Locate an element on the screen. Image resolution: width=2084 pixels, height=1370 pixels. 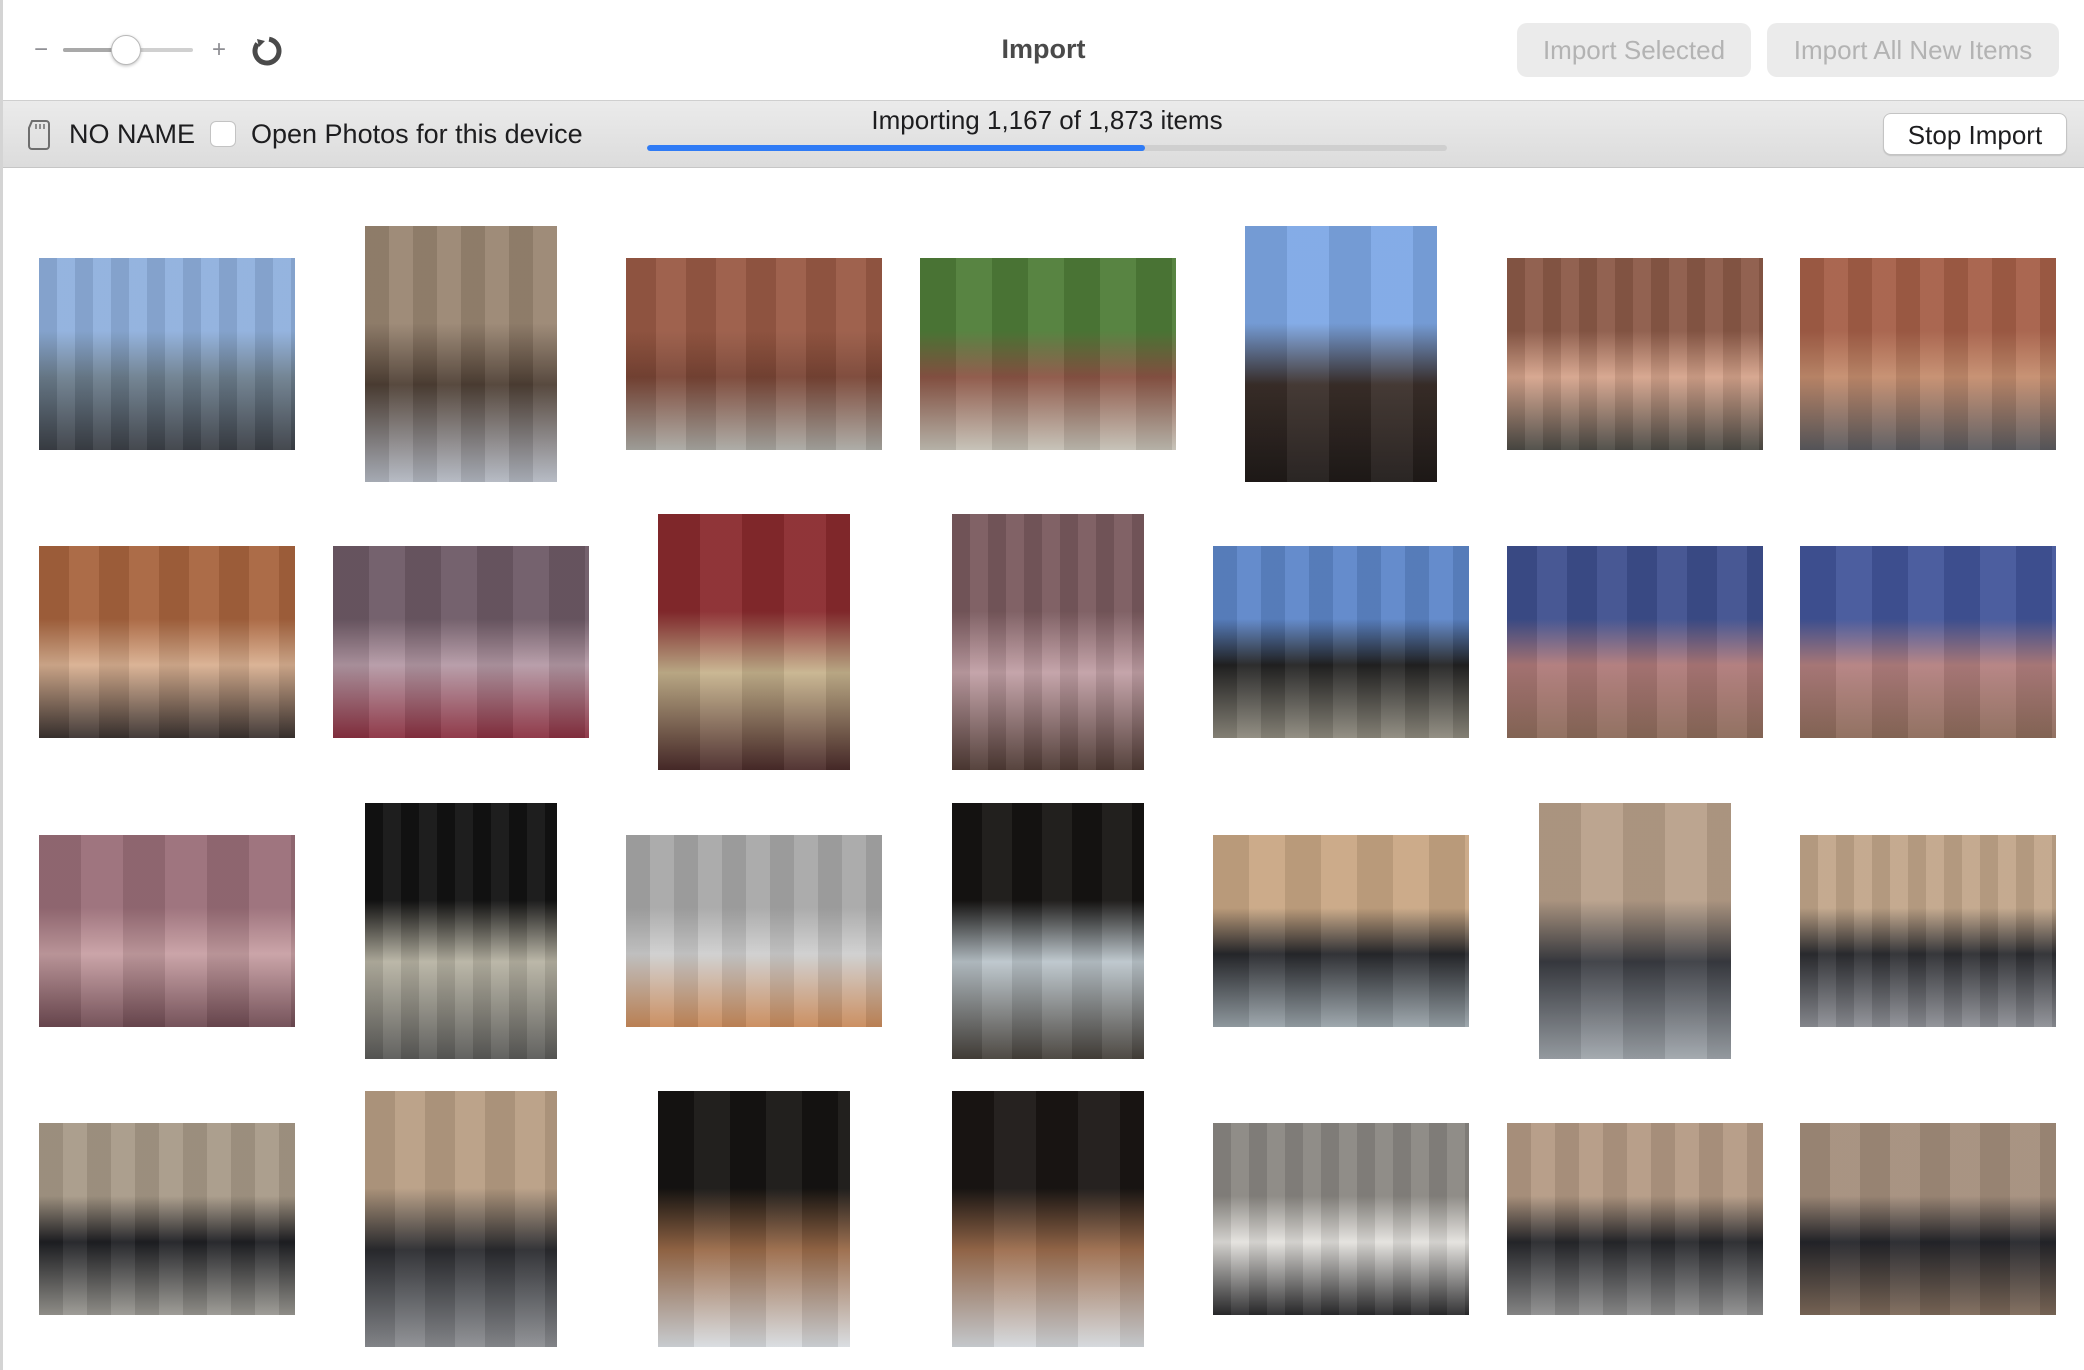
photo-thumbnail-vaulted-ceiling-star is located at coordinates (754, 931).